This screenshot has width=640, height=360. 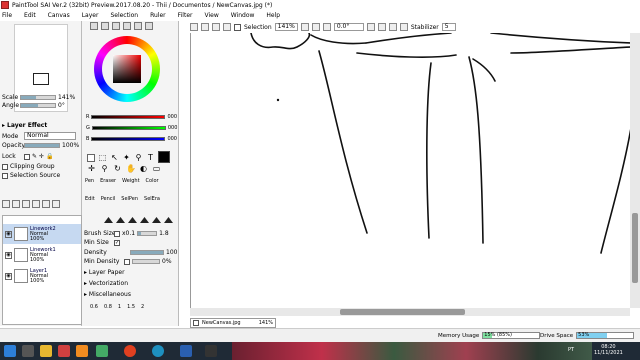 I want to click on current-color-swatch, so click(x=164, y=157).